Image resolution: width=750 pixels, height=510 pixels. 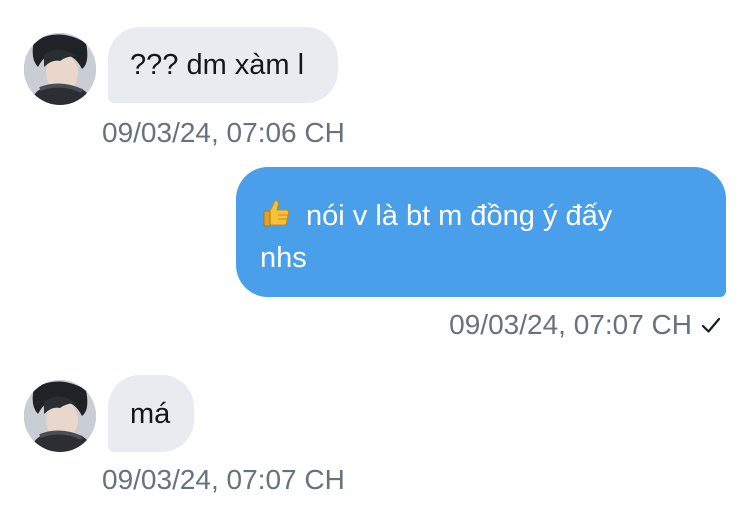 What do you see at coordinates (711, 325) in the screenshot?
I see `check-icon` at bounding box center [711, 325].